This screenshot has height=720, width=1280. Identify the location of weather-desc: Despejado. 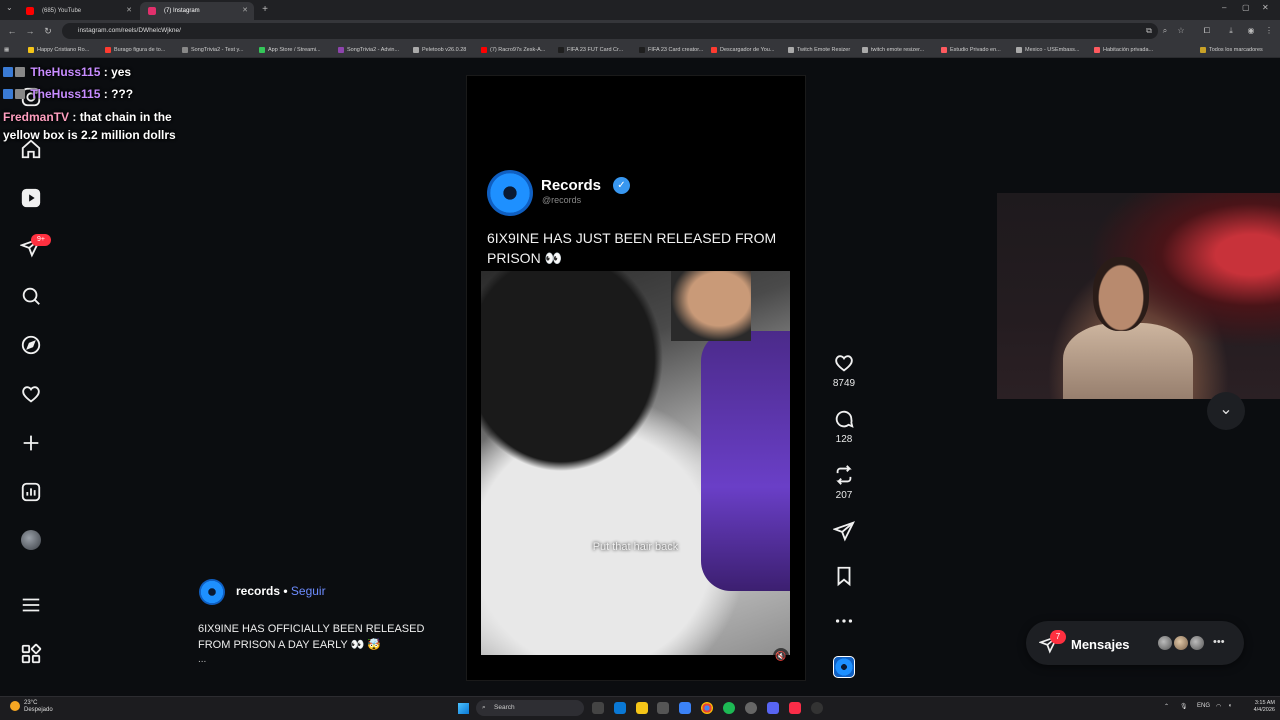
(38, 710).